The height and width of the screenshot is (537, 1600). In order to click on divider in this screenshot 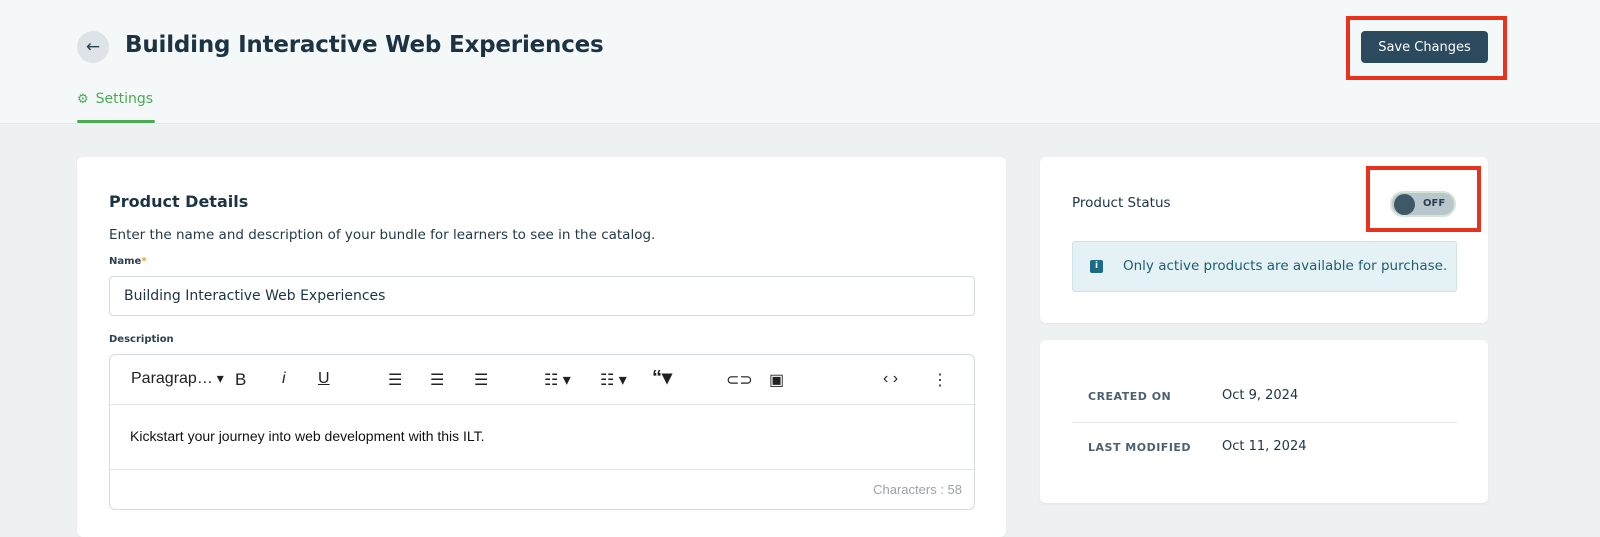, I will do `click(1264, 422)`.